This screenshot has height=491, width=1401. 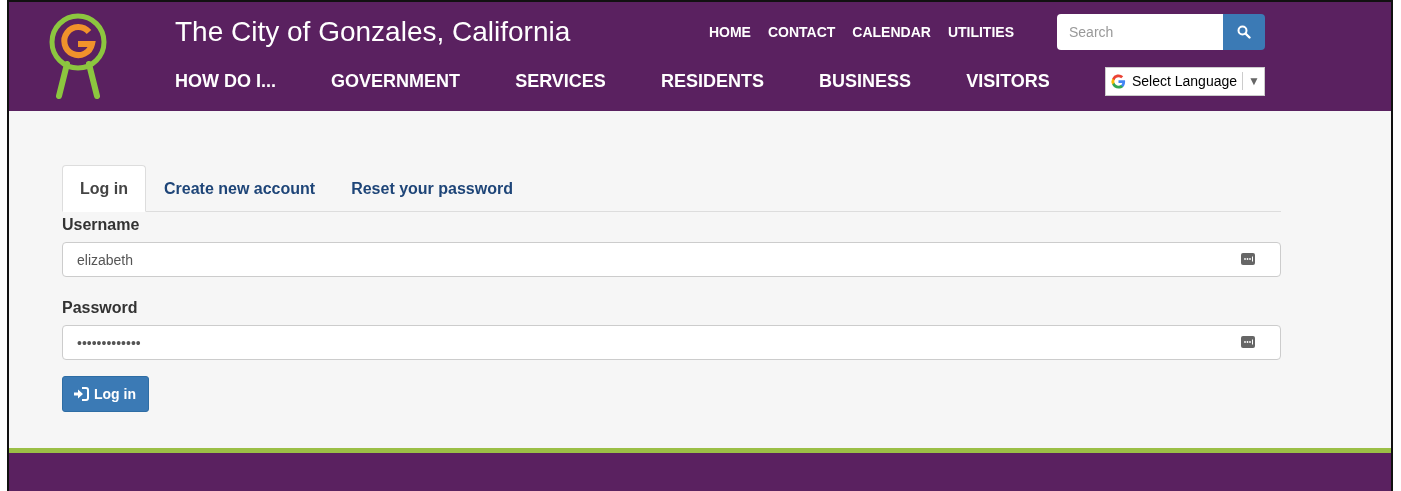 I want to click on login-button: Log in, so click(x=105, y=394).